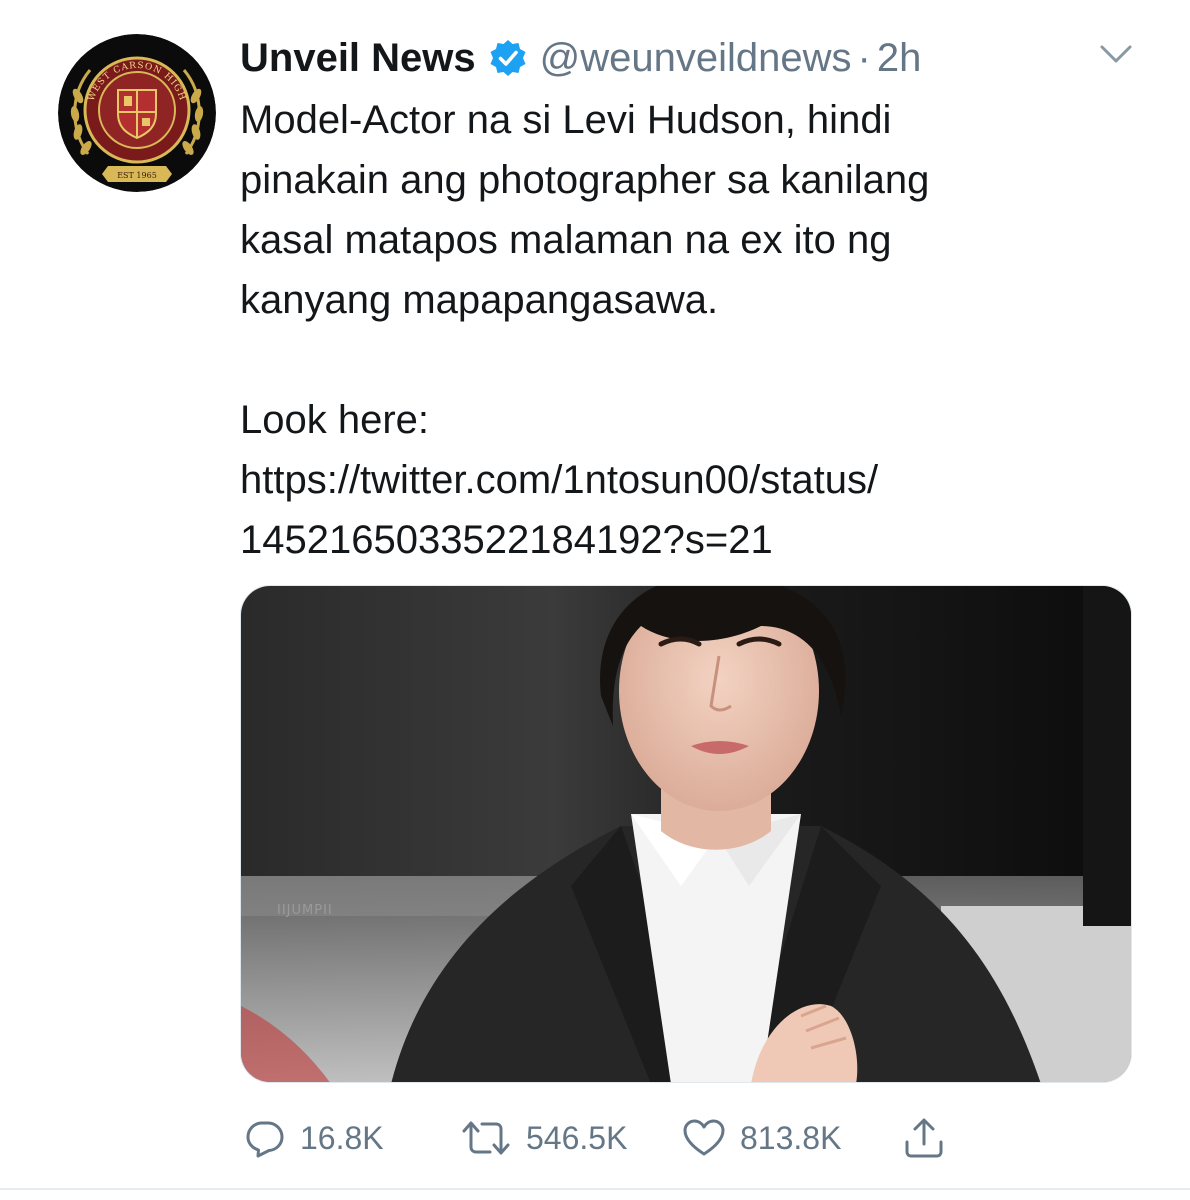  What do you see at coordinates (585, 180) in the screenshot?
I see `tweet-text-line: pinakain ang photographer sa kanilang` at bounding box center [585, 180].